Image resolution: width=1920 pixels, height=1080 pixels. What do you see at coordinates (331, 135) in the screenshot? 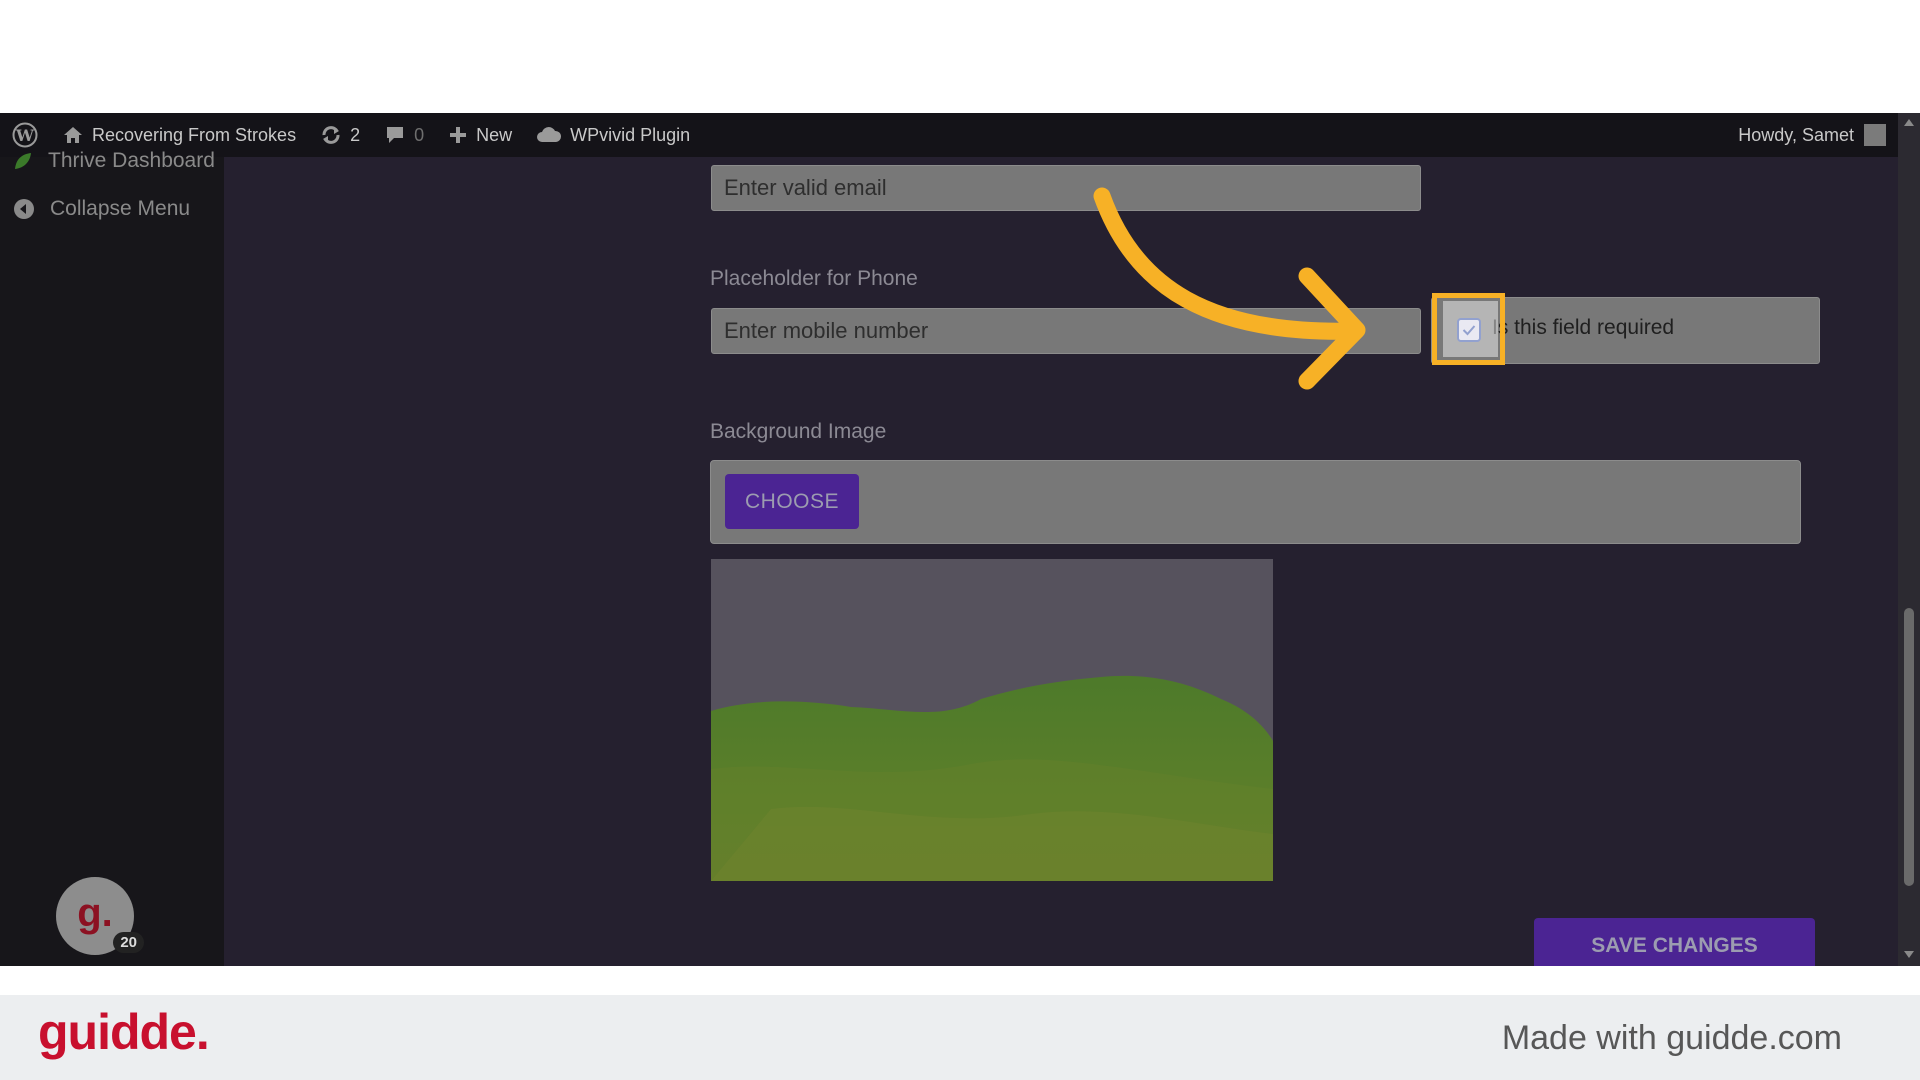
I see `refresh-icon` at bounding box center [331, 135].